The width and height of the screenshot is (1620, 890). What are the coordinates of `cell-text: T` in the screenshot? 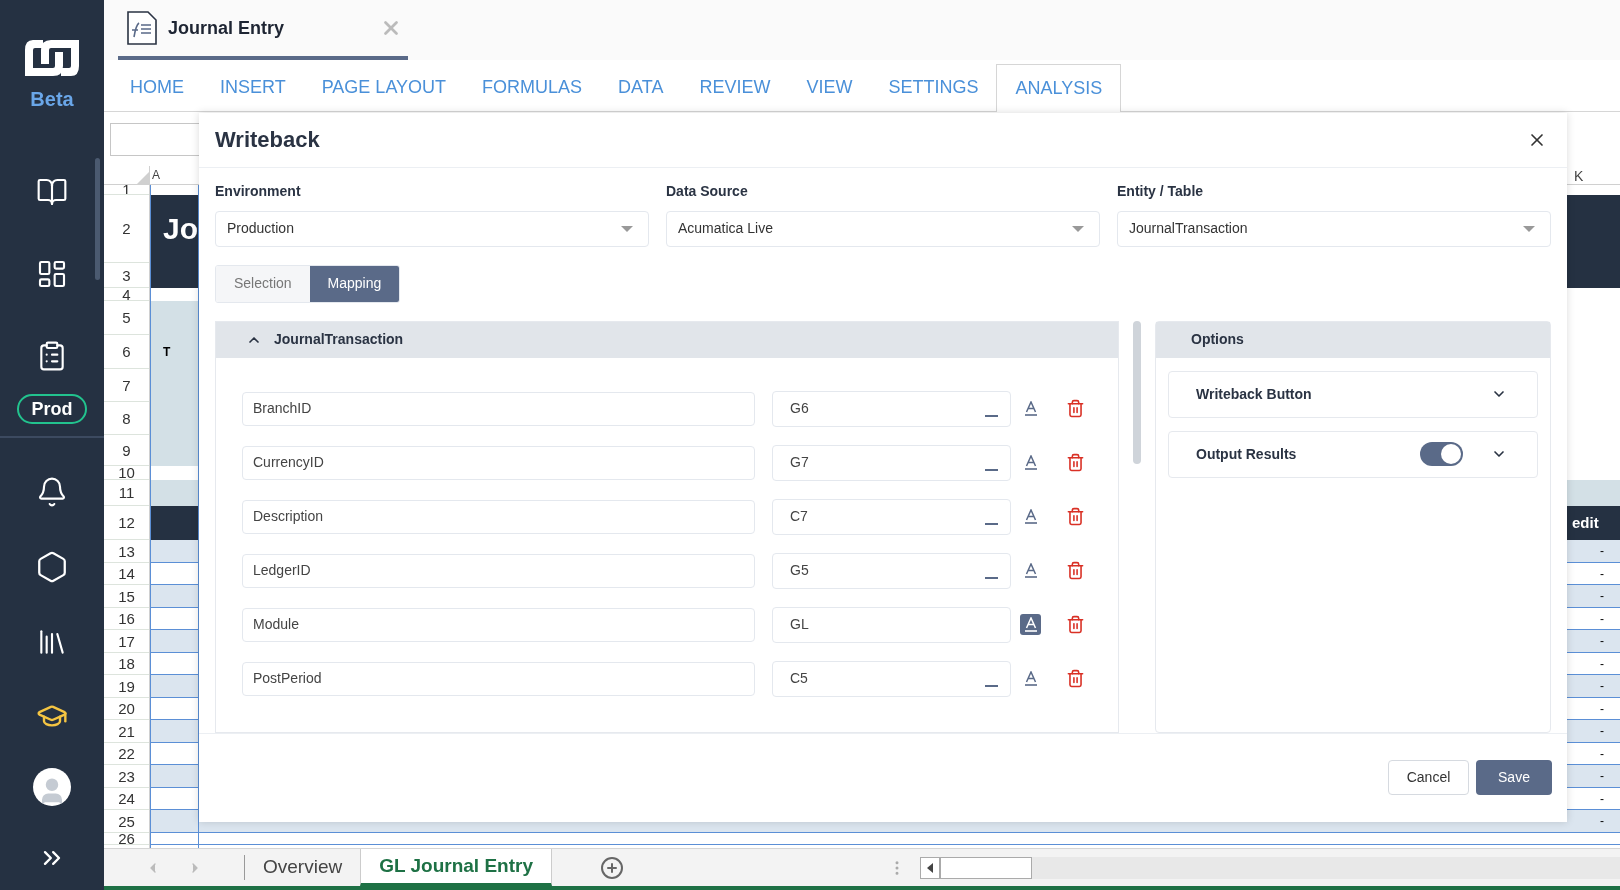 It's located at (167, 352).